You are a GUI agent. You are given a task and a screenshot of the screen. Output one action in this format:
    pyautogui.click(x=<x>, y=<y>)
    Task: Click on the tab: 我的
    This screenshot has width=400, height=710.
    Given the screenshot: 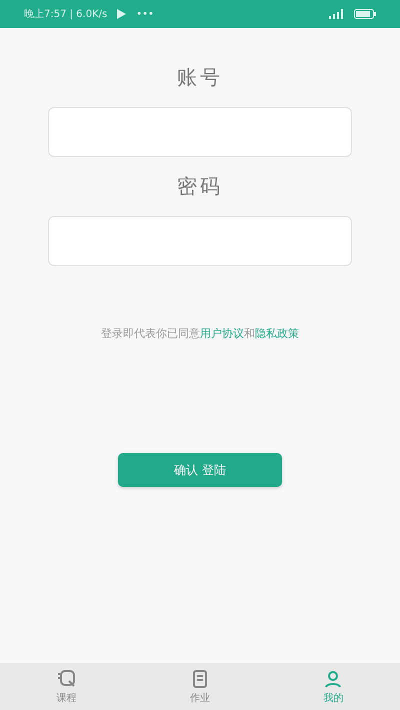 What is the action you would take?
    pyautogui.click(x=333, y=686)
    